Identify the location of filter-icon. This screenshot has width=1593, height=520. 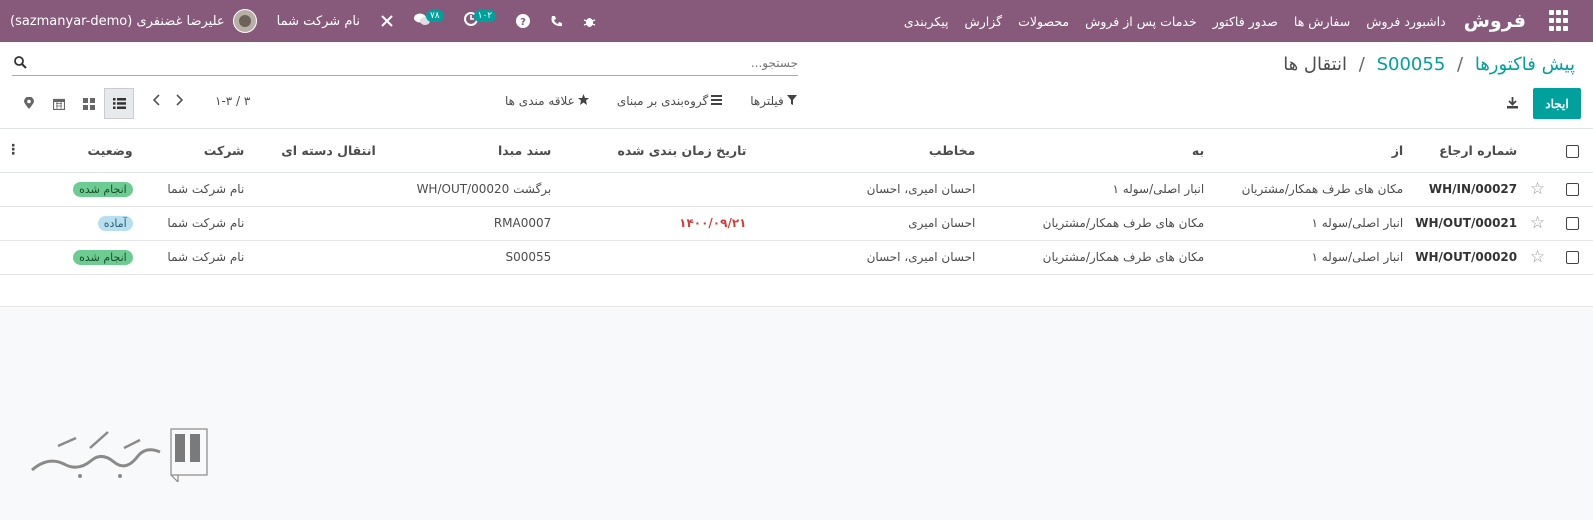
(791, 101).